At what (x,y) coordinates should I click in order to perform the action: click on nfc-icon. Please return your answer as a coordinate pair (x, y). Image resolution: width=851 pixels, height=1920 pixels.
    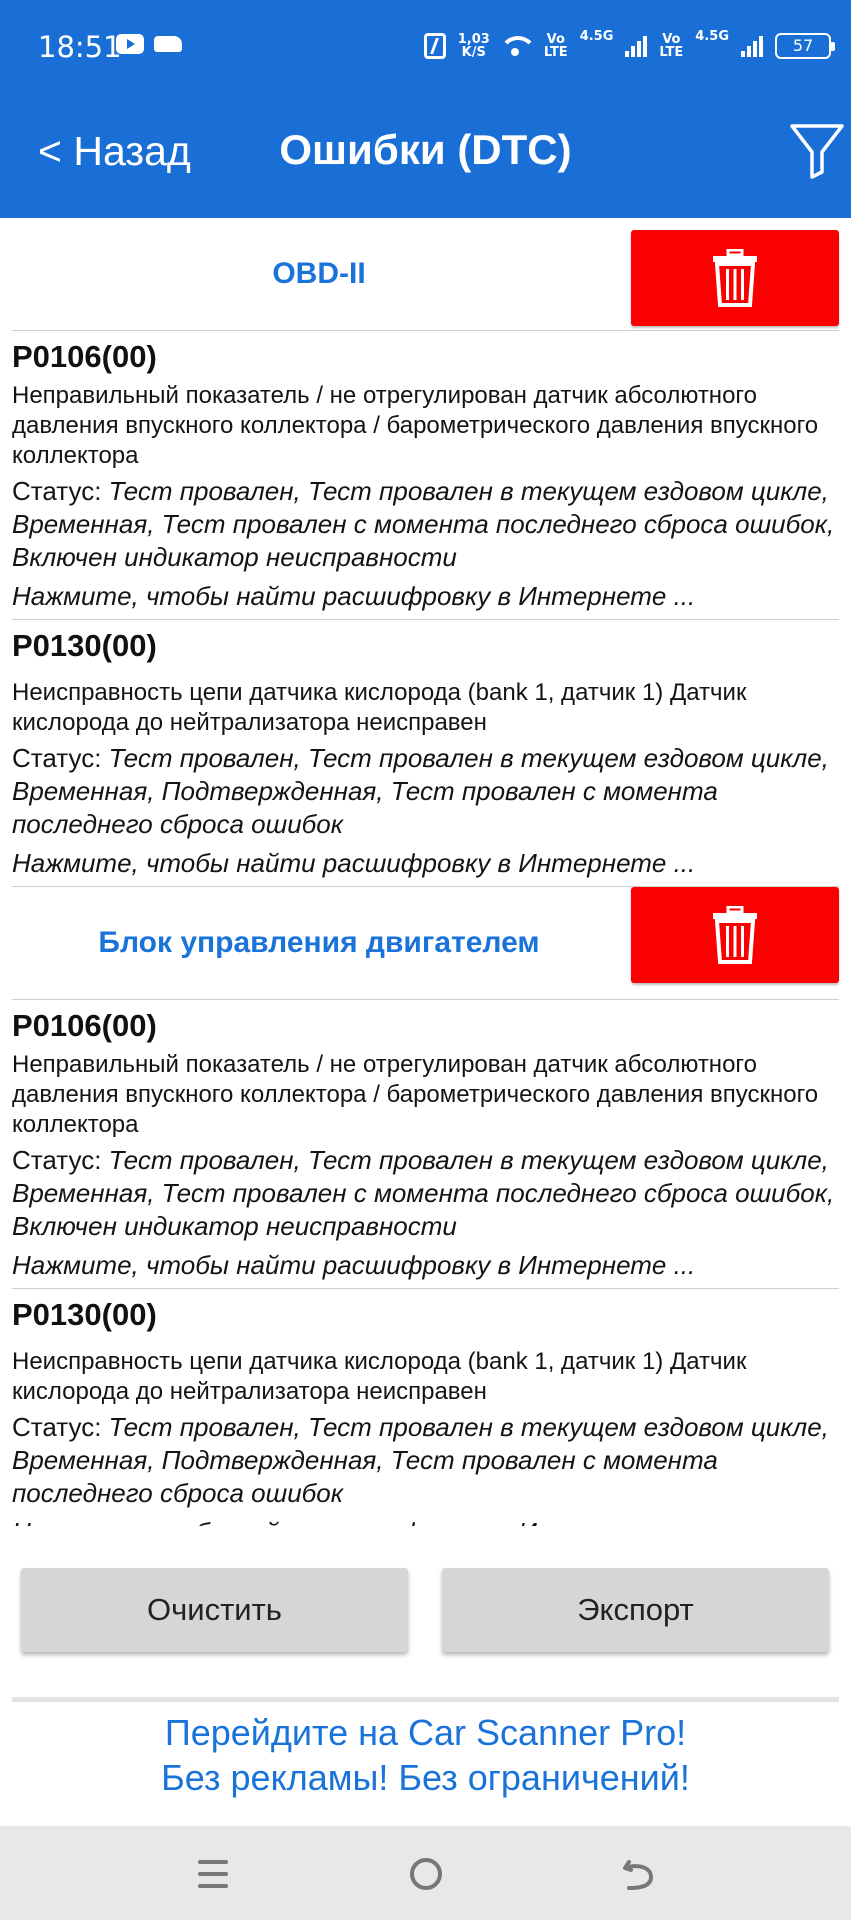
    Looking at the image, I should click on (434, 46).